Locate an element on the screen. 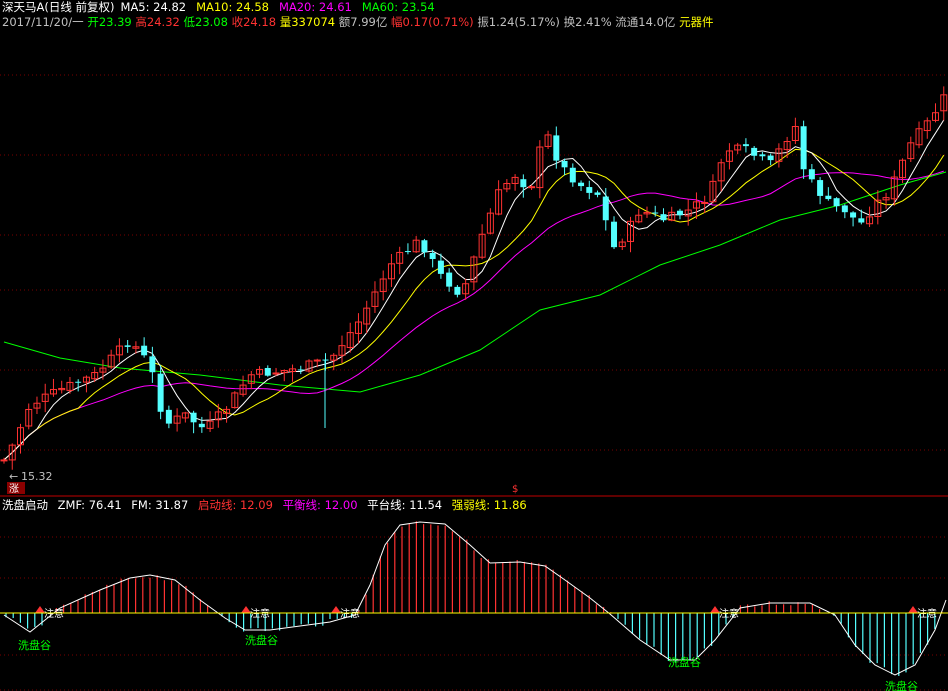 The height and width of the screenshot is (691, 948). close-value: 24.18 is located at coordinates (260, 22).